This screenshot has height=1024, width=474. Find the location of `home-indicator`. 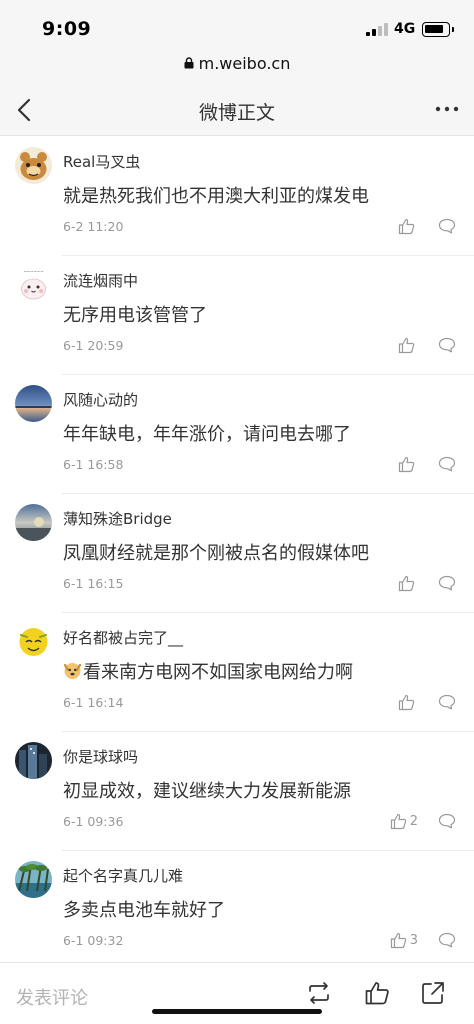

home-indicator is located at coordinates (237, 1011).